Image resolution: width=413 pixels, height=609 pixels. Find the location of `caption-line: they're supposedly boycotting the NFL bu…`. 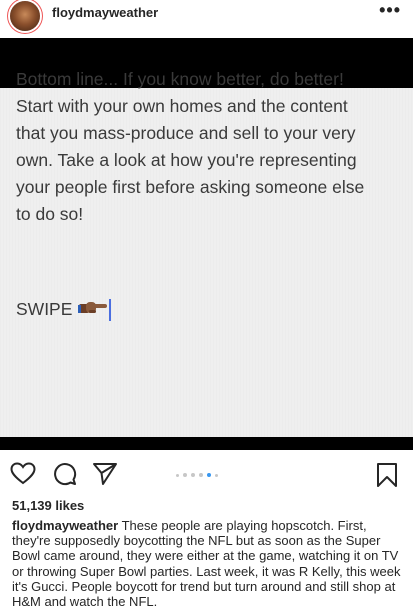

caption-line: they're supposedly boycotting the NFL bu… is located at coordinates (196, 541).